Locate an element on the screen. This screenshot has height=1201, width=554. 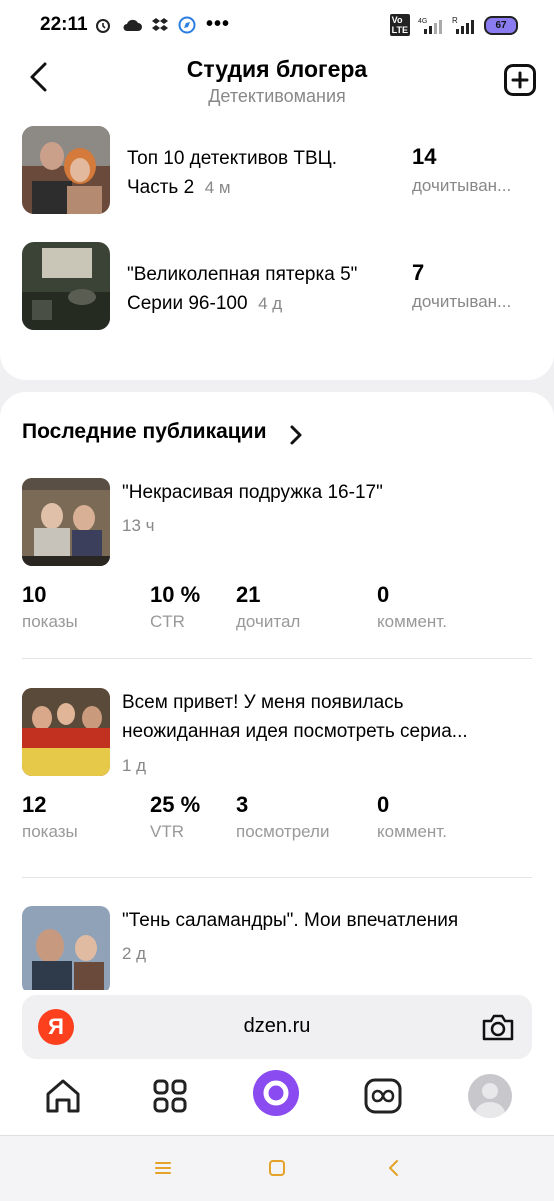
status-time: 22:11 is located at coordinates (64, 24).